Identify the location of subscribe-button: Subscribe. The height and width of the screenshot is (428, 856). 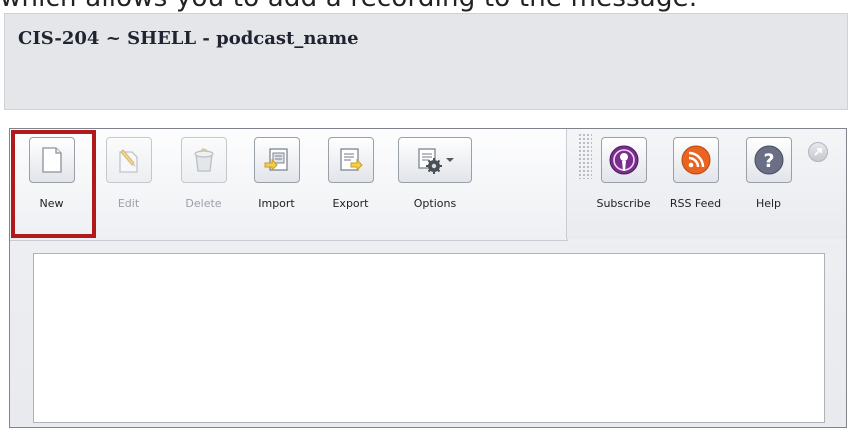
(623, 173).